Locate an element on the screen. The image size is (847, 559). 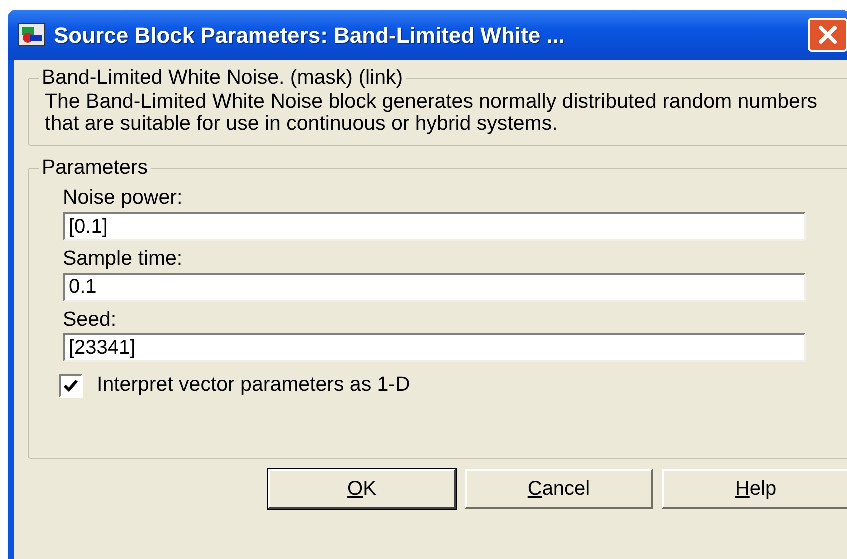
field-label: Sample time: is located at coordinates (123, 259).